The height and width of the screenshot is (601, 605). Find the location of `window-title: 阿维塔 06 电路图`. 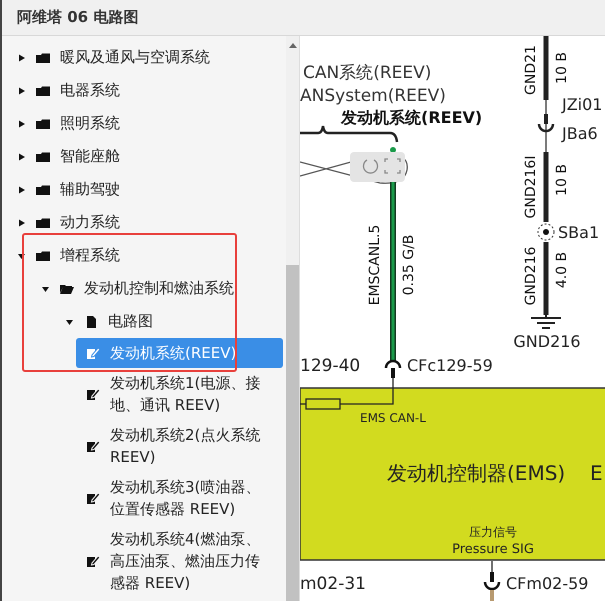

window-title: 阿维塔 06 电路图 is located at coordinates (77, 17).